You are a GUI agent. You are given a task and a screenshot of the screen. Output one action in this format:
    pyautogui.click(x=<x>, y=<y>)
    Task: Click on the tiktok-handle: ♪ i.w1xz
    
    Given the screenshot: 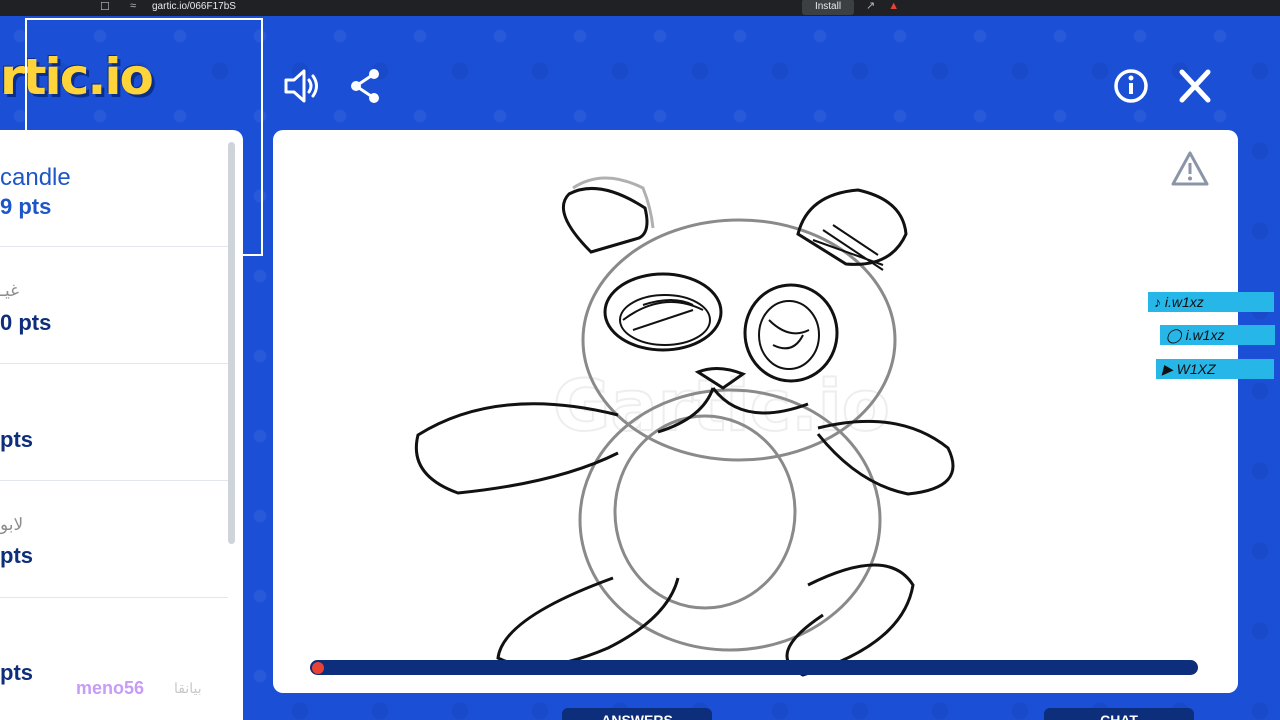 What is the action you would take?
    pyautogui.click(x=1211, y=302)
    